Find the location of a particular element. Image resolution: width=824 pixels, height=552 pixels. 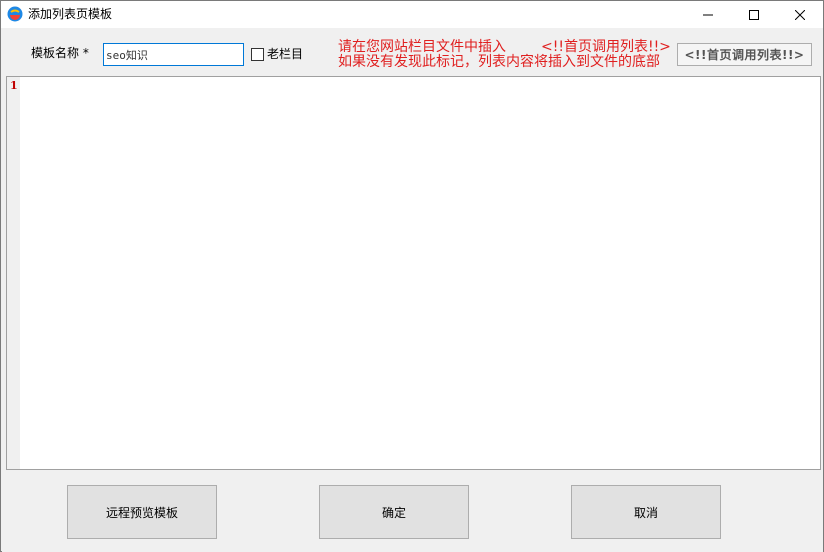

template-name-label: 模板名称 * is located at coordinates (60, 53).